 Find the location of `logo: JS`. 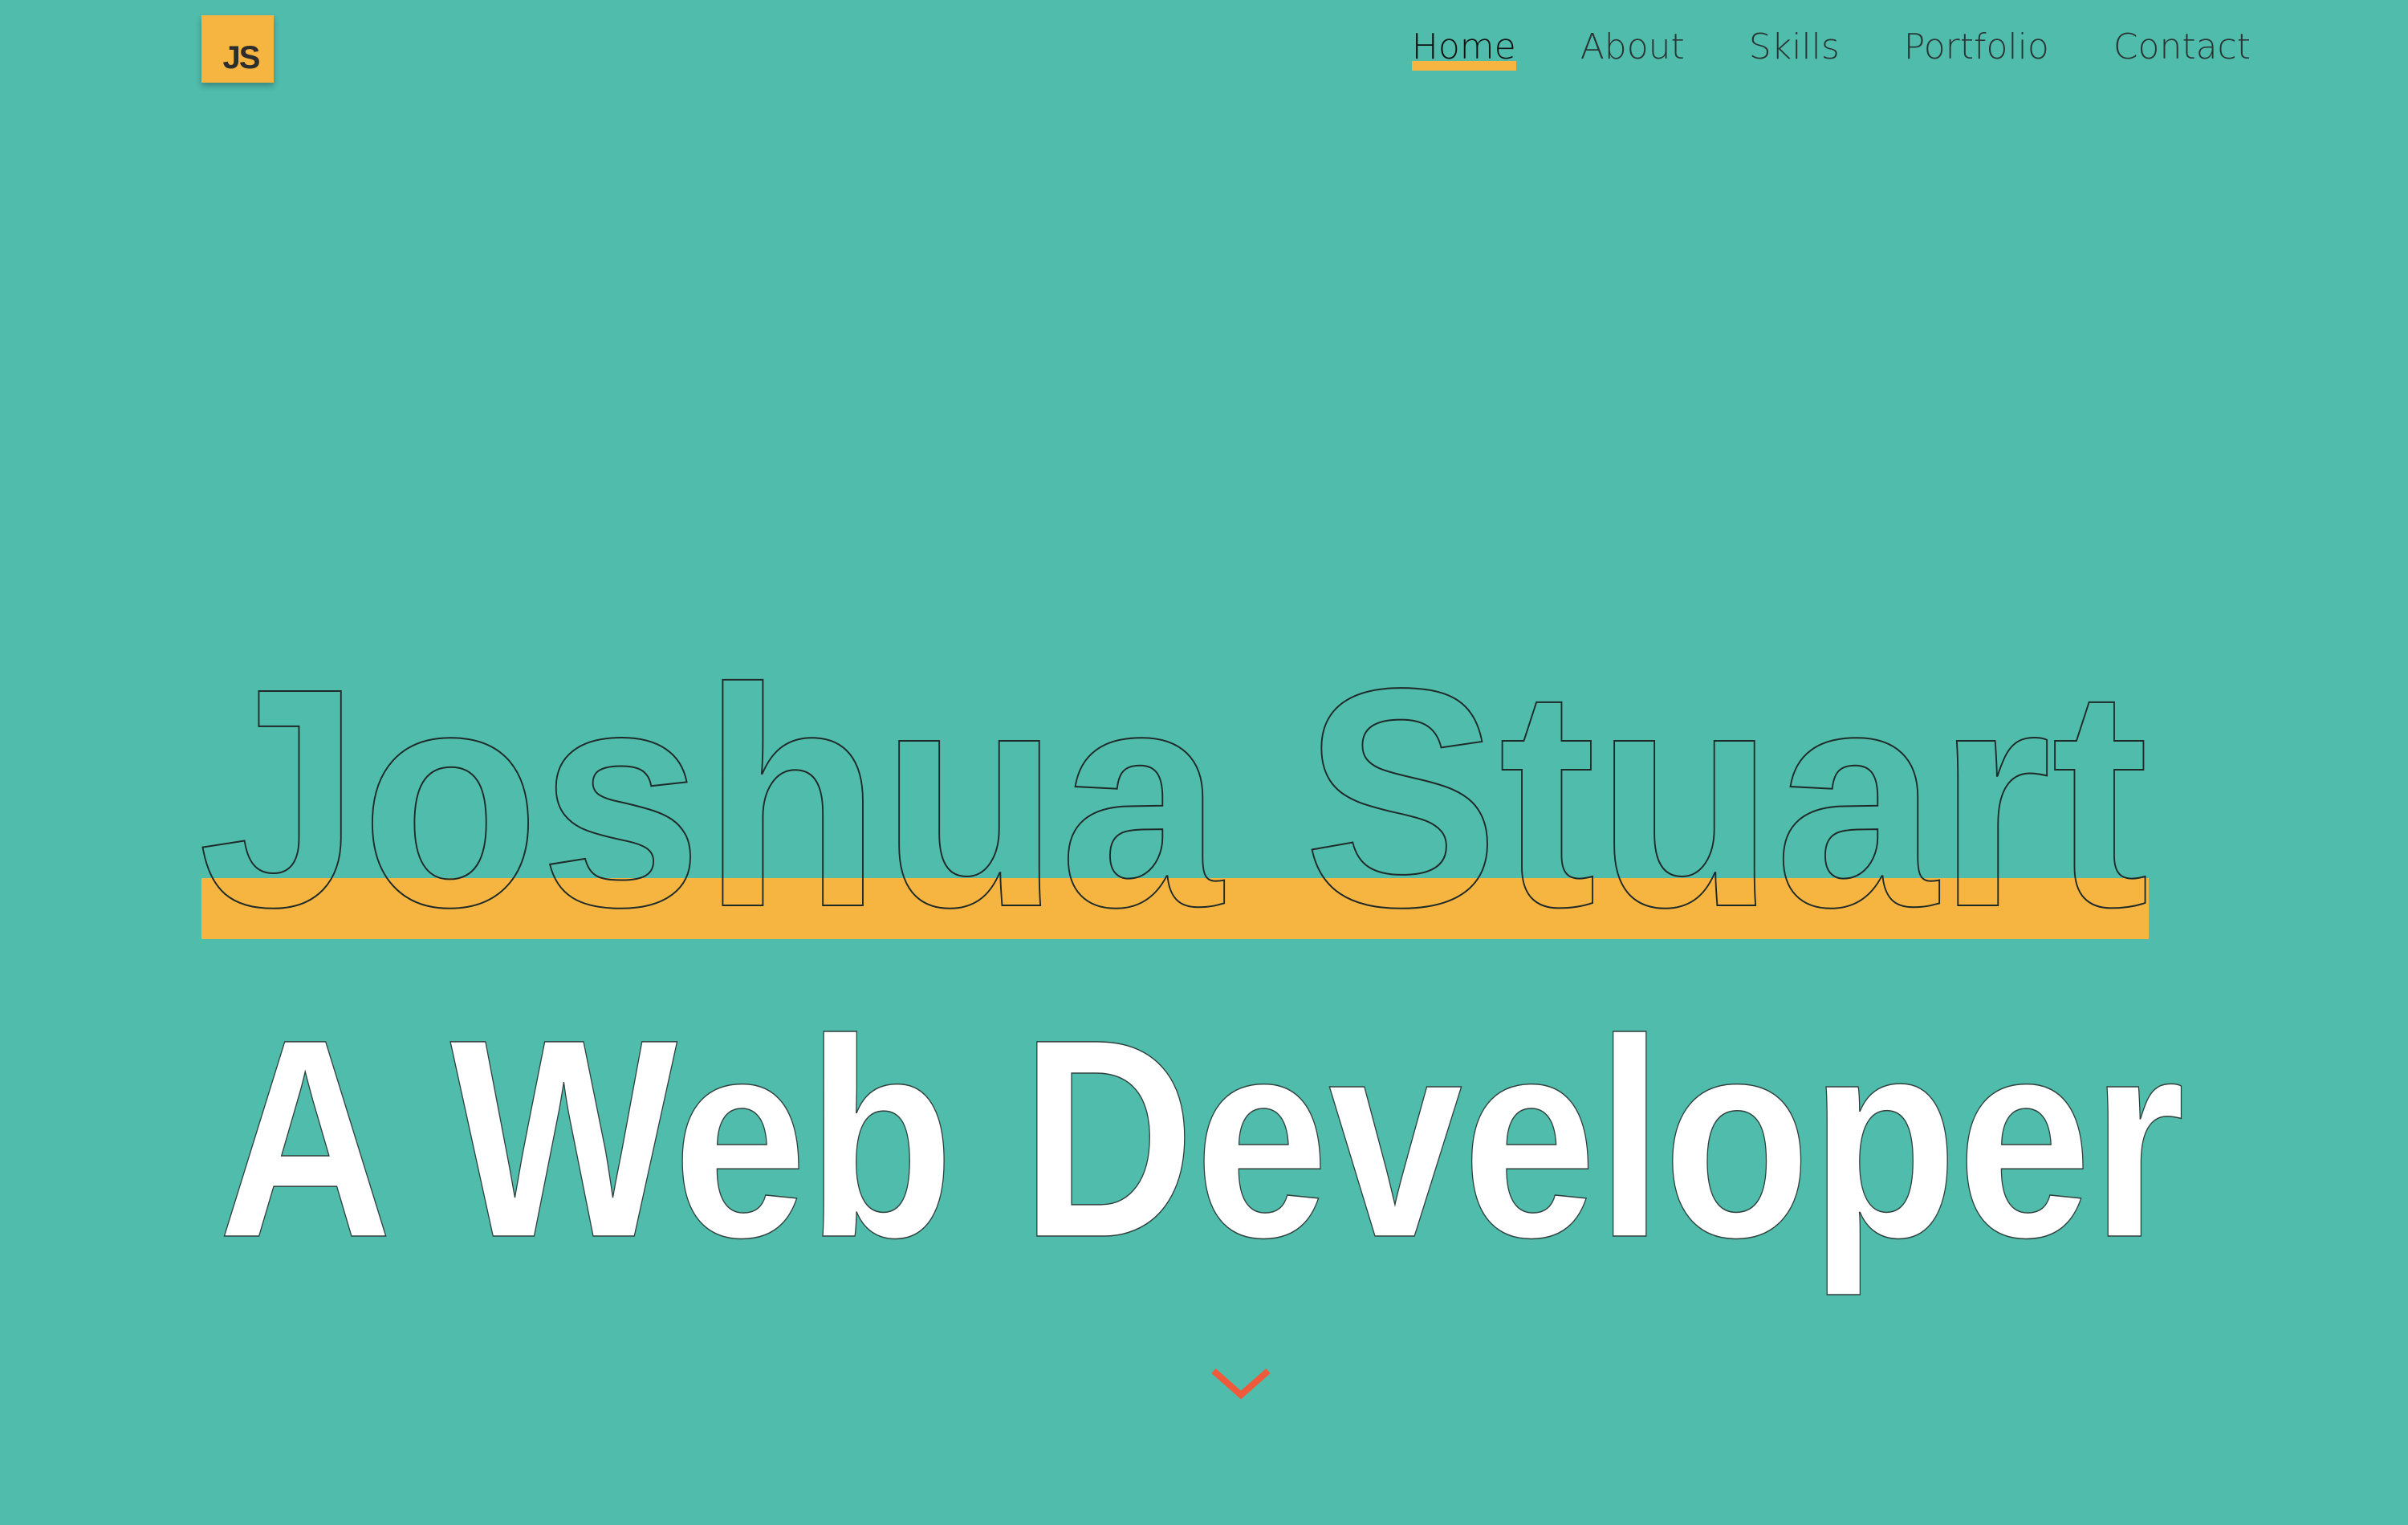

logo: JS is located at coordinates (237, 49).